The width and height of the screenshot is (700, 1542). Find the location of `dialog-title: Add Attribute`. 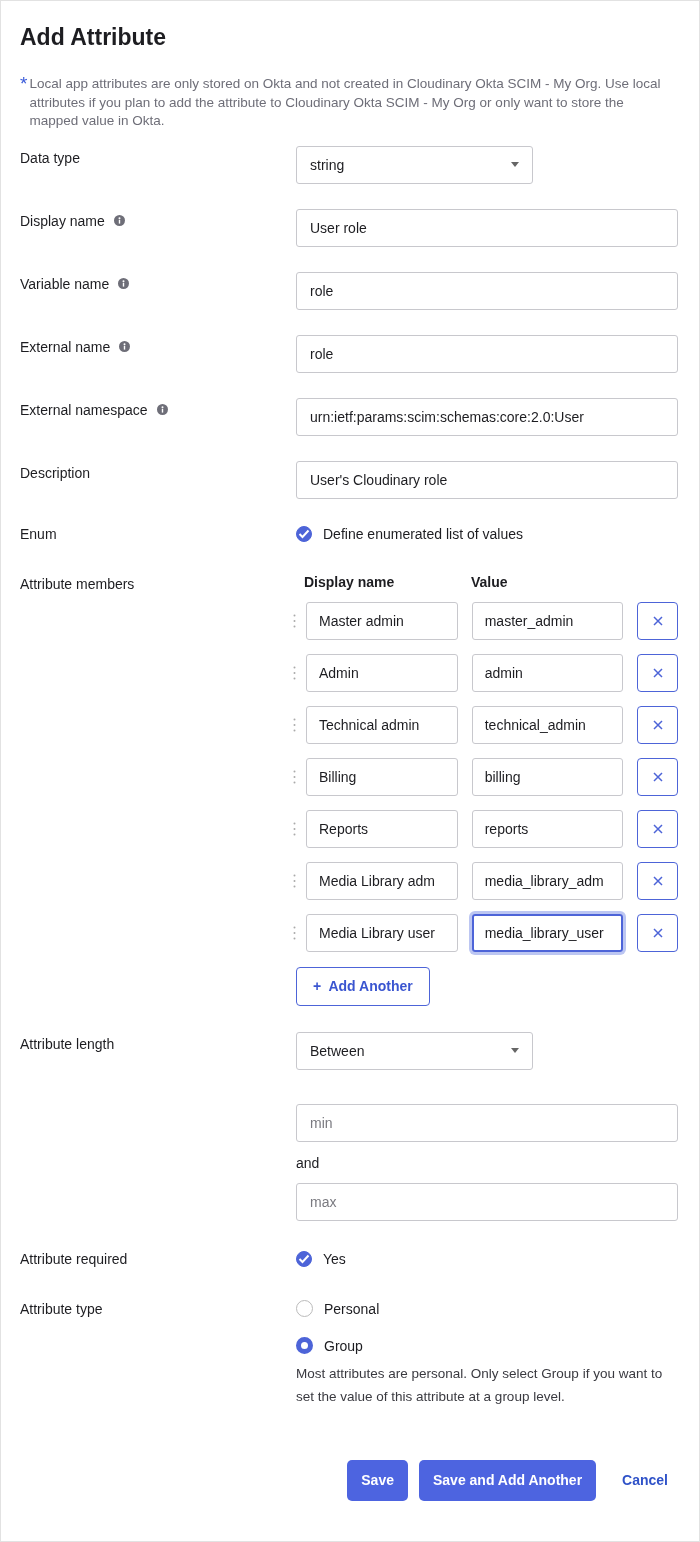

dialog-title: Add Attribute is located at coordinates (94, 37).